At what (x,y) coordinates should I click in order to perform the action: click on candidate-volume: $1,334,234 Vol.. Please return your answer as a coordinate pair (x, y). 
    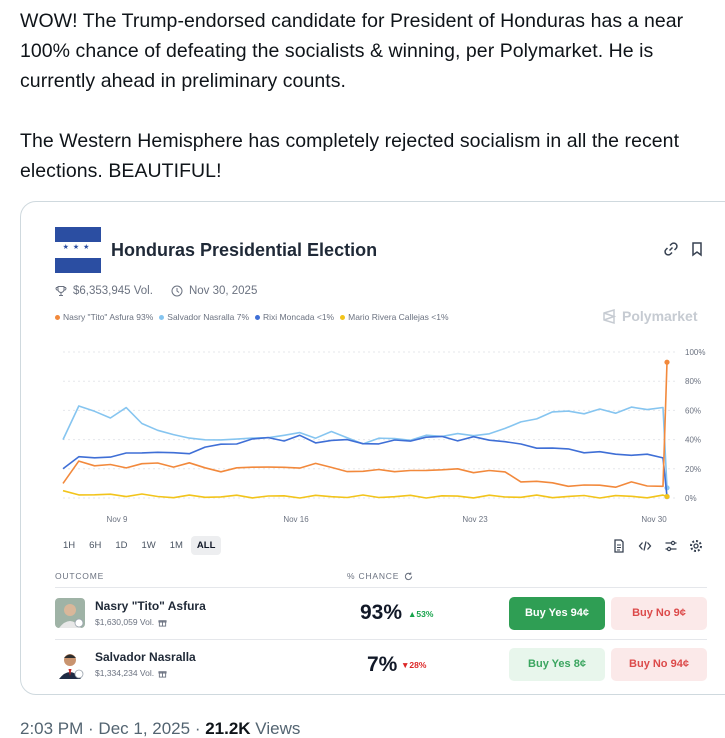
    Looking at the image, I should click on (131, 673).